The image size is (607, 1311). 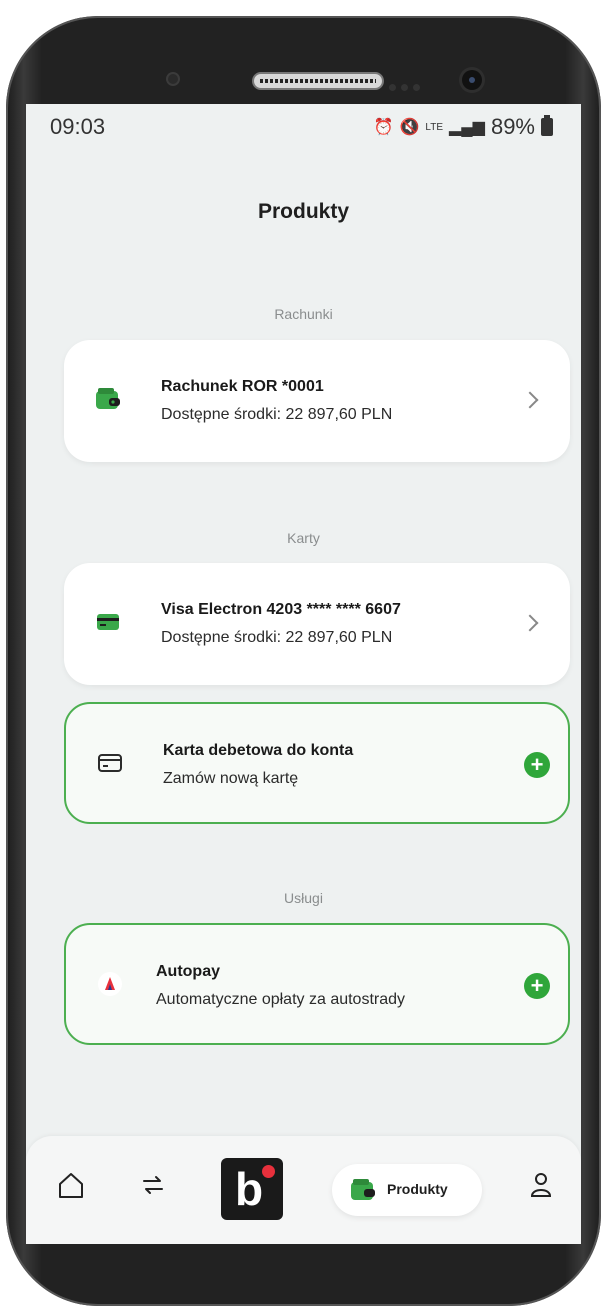 I want to click on mute-icon: 🔇, so click(x=409, y=127).